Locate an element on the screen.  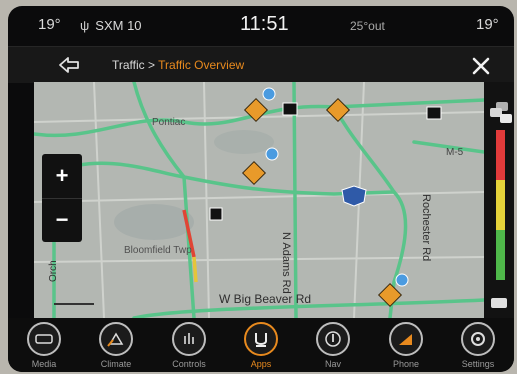
breadcrumb-parent: Traffic is located at coordinates (128, 65).